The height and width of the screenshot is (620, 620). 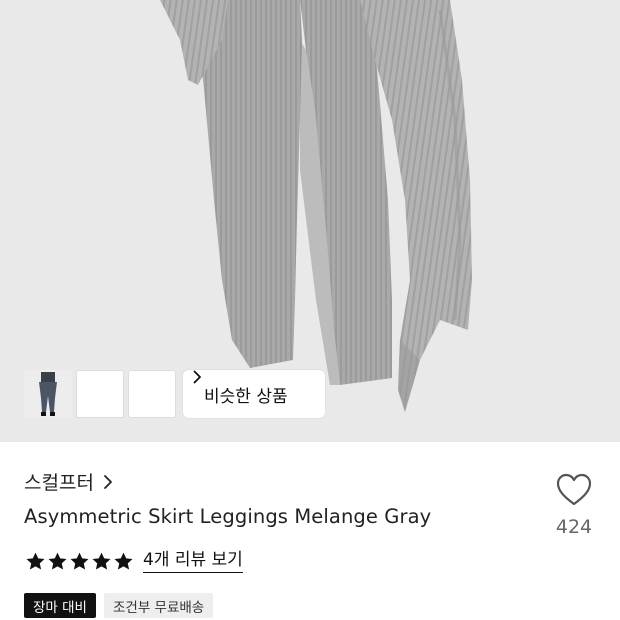 What do you see at coordinates (193, 561) in the screenshot?
I see `review-link: 4개 리뷰 보기` at bounding box center [193, 561].